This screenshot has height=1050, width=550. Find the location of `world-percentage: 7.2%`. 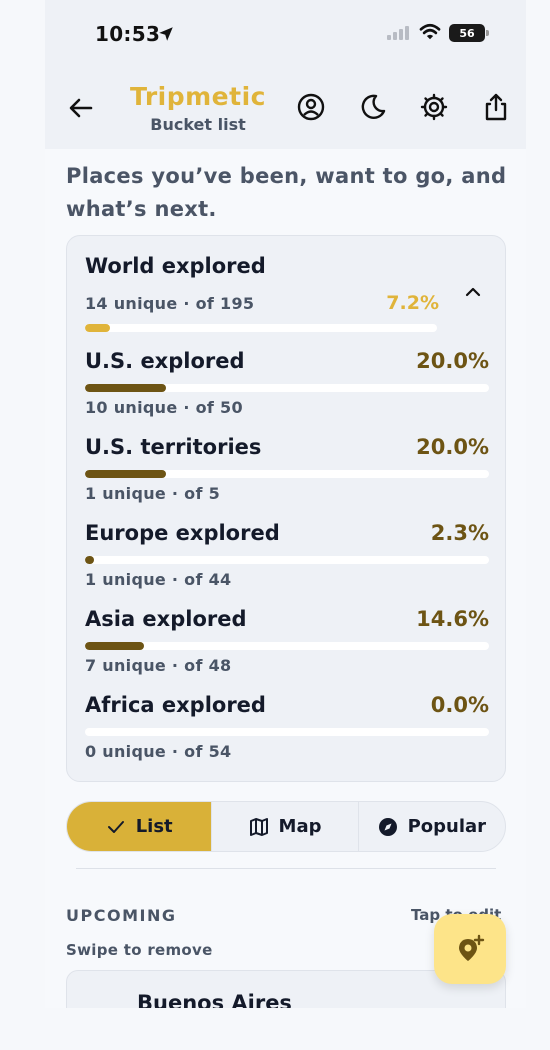

world-percentage: 7.2% is located at coordinates (412, 303).